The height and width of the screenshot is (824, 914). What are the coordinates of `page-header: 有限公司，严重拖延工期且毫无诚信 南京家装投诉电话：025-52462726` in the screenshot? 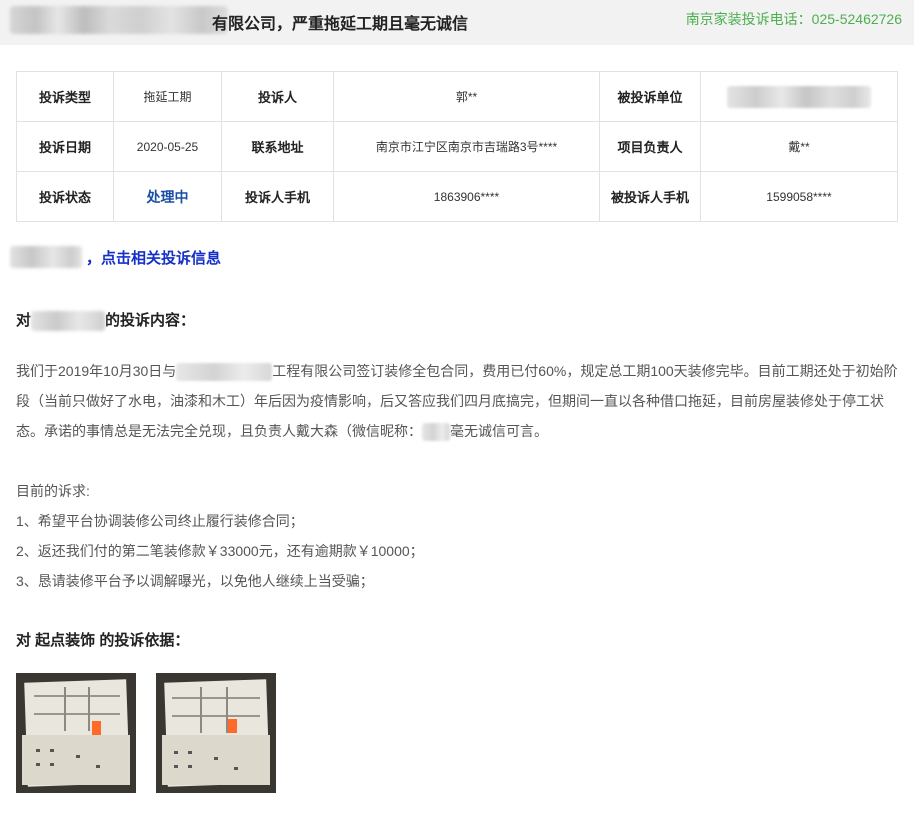 It's located at (457, 22).